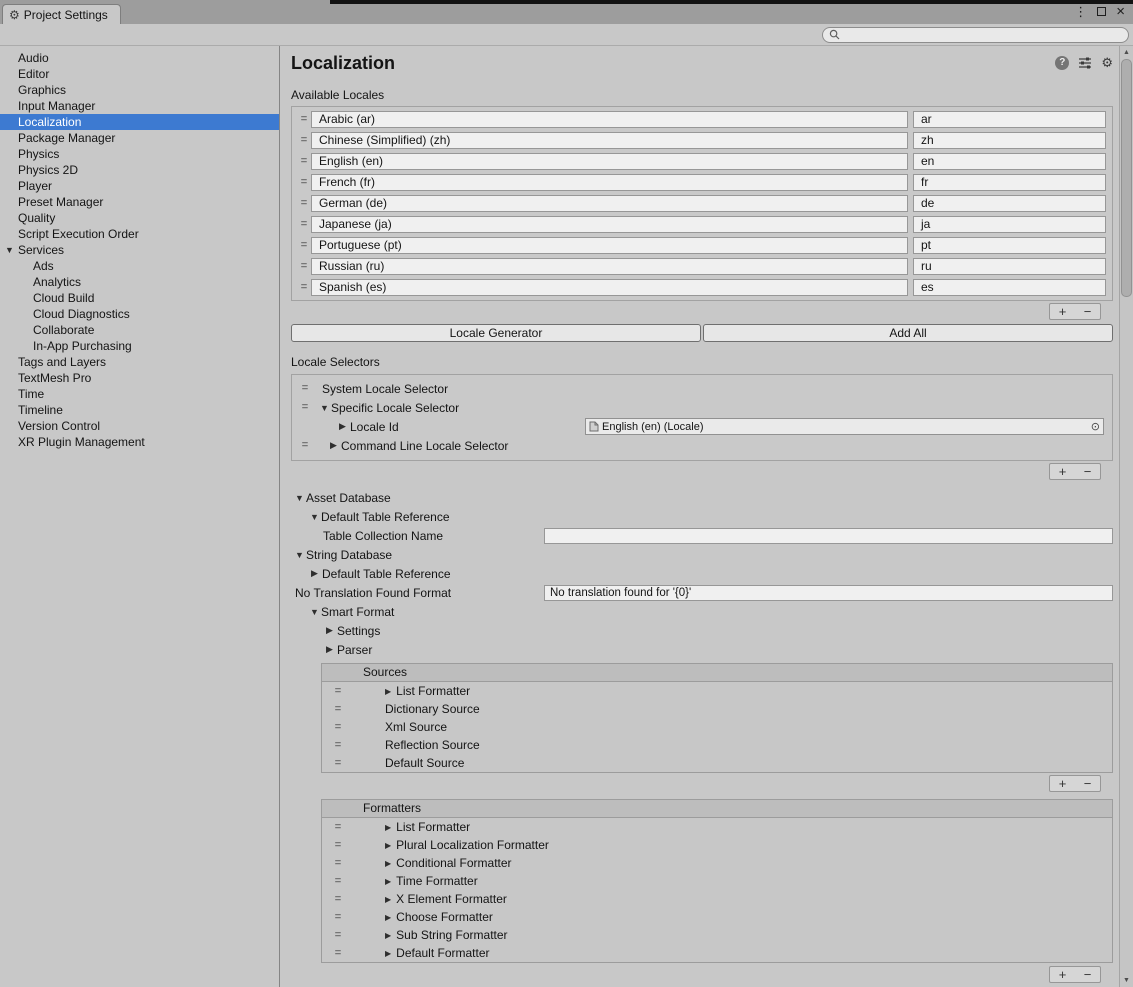 The image size is (1133, 987). Describe the element at coordinates (1126, 52) in the screenshot. I see `scroll-up-icon: ▲` at that location.